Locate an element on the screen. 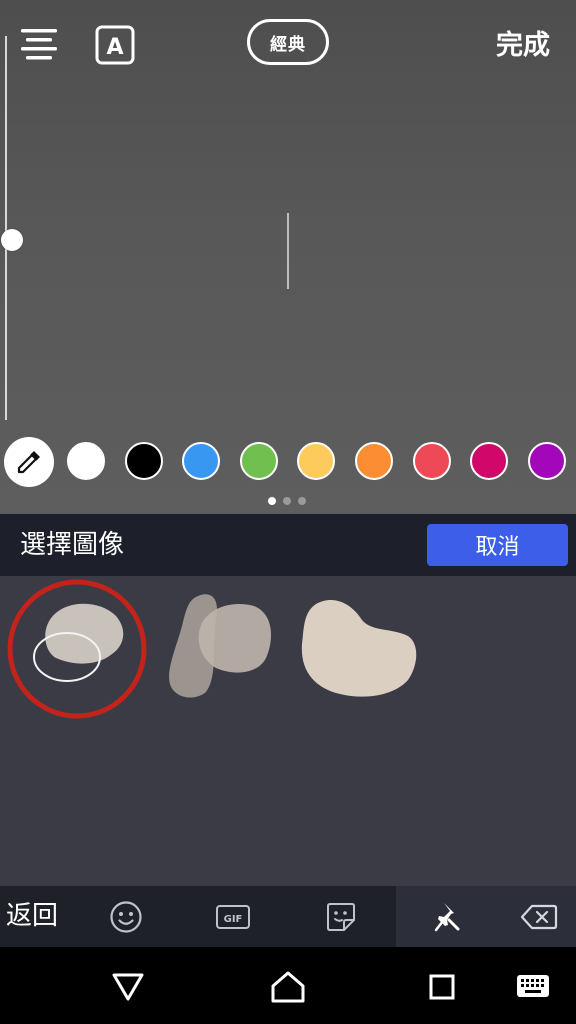 The height and width of the screenshot is (1024, 576). gif-tab: GIF is located at coordinates (233, 917).